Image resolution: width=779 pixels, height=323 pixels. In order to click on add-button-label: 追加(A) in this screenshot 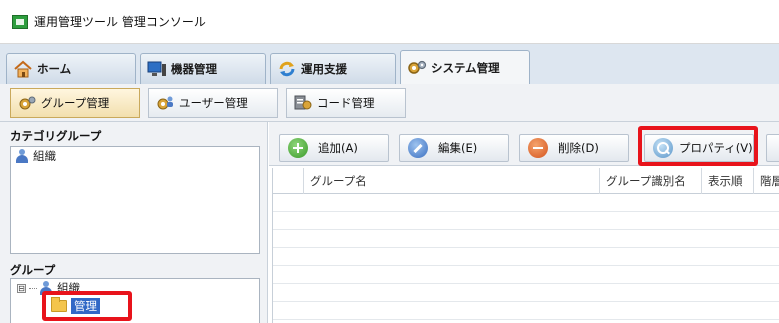, I will do `click(338, 148)`.